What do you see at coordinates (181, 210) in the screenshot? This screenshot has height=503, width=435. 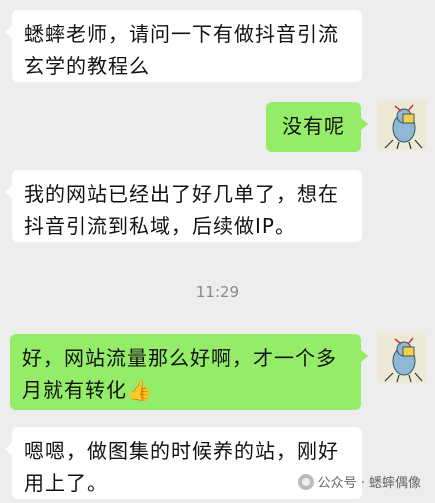 I see `message-text: 我的网站已经出了好几单了，想在抖音引流到私域，后续做IP。` at bounding box center [181, 210].